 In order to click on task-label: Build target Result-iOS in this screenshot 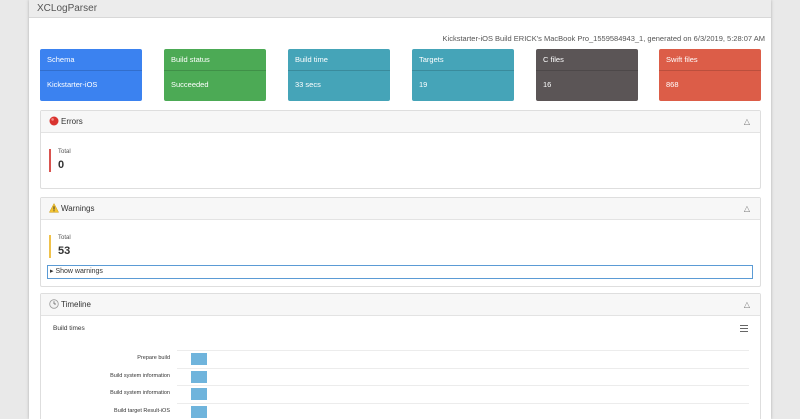, I will do `click(142, 411)`.